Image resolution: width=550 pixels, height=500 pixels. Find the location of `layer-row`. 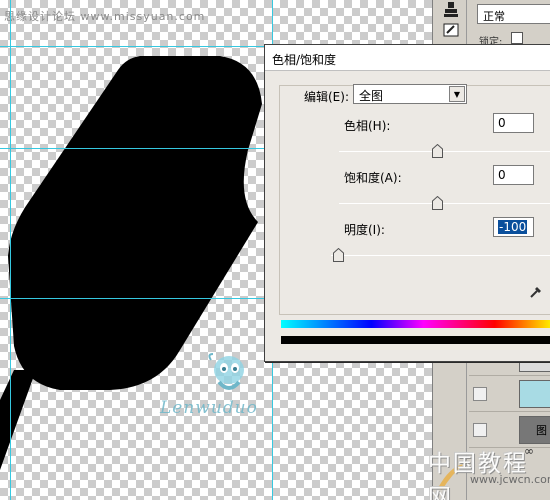

layer-row is located at coordinates (509, 394).